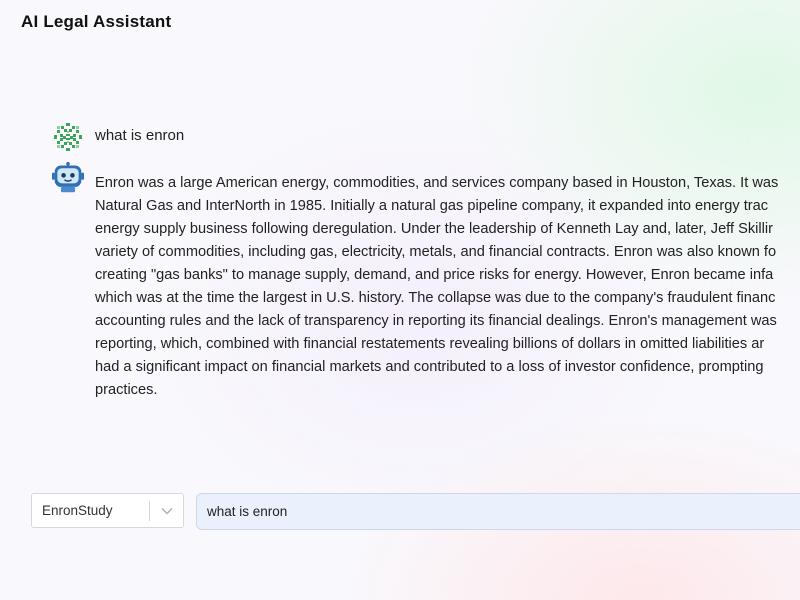 Image resolution: width=800 pixels, height=600 pixels. What do you see at coordinates (498, 511) in the screenshot?
I see `query-input` at bounding box center [498, 511].